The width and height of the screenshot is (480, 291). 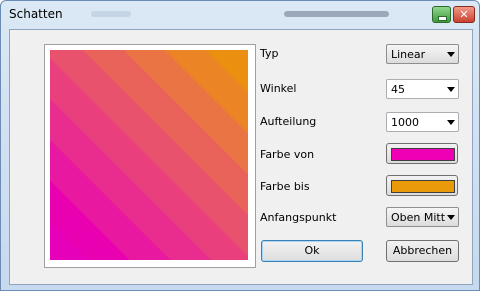 What do you see at coordinates (422, 89) in the screenshot?
I see `winkel-select: 45` at bounding box center [422, 89].